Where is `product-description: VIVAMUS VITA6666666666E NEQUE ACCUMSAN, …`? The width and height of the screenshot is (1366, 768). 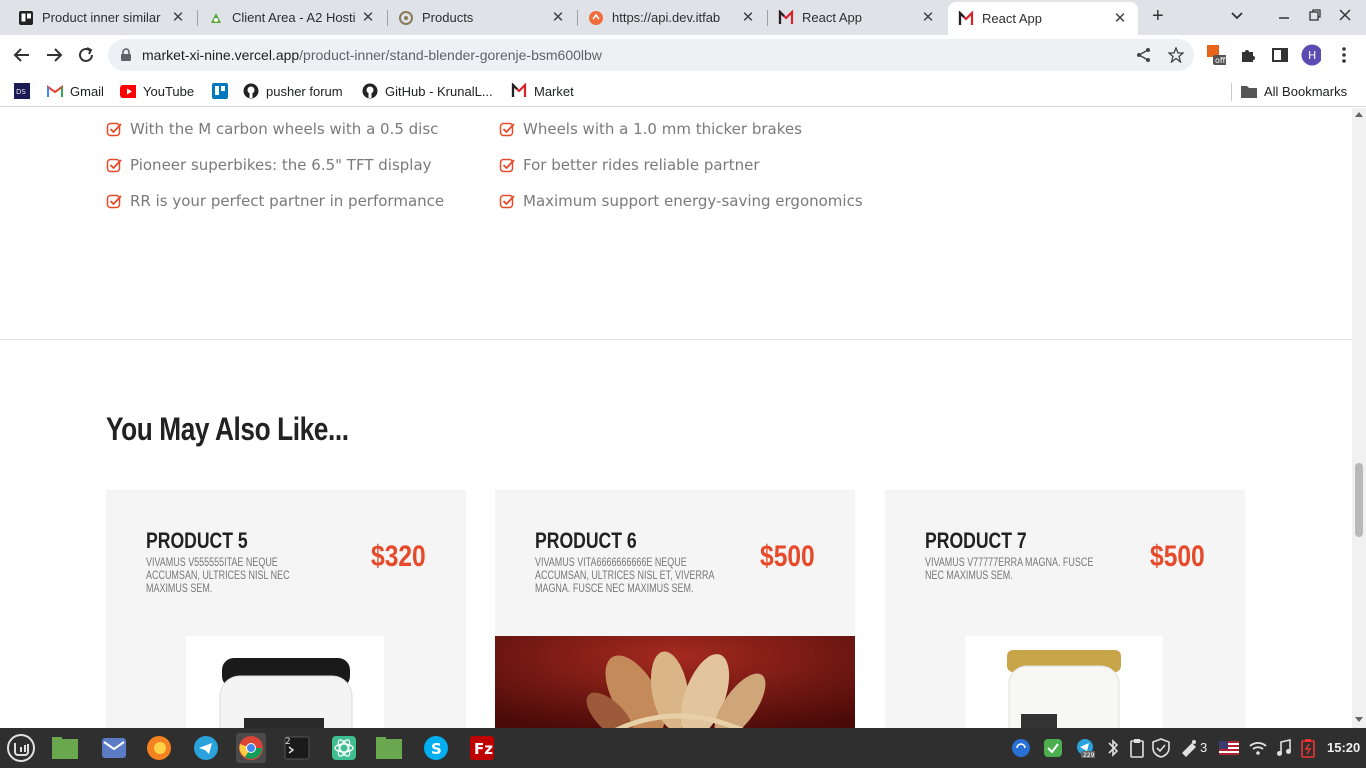 product-description: VIVAMUS VITA6666666666E NEQUE ACCUMSAN, … is located at coordinates (624, 576).